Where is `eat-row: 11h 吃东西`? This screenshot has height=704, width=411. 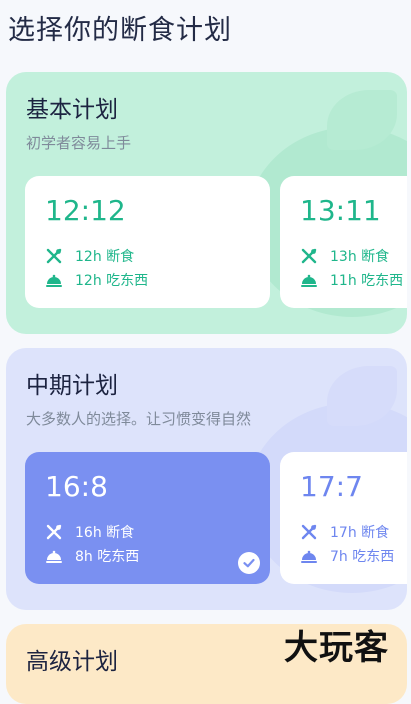 eat-row: 11h 吃东西 is located at coordinates (351, 280).